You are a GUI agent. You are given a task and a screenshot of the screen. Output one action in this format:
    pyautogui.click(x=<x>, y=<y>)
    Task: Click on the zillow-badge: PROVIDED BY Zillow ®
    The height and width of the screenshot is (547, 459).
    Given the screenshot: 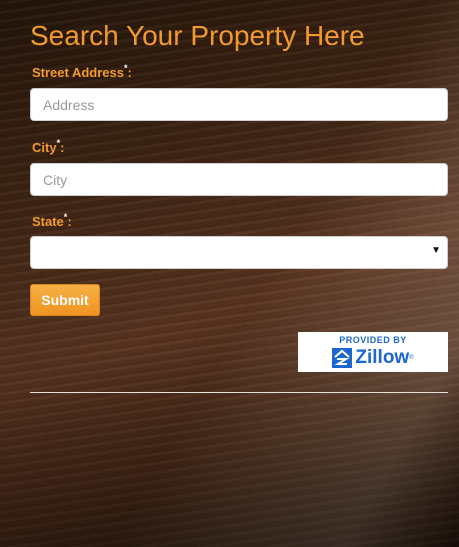 What is the action you would take?
    pyautogui.click(x=373, y=352)
    